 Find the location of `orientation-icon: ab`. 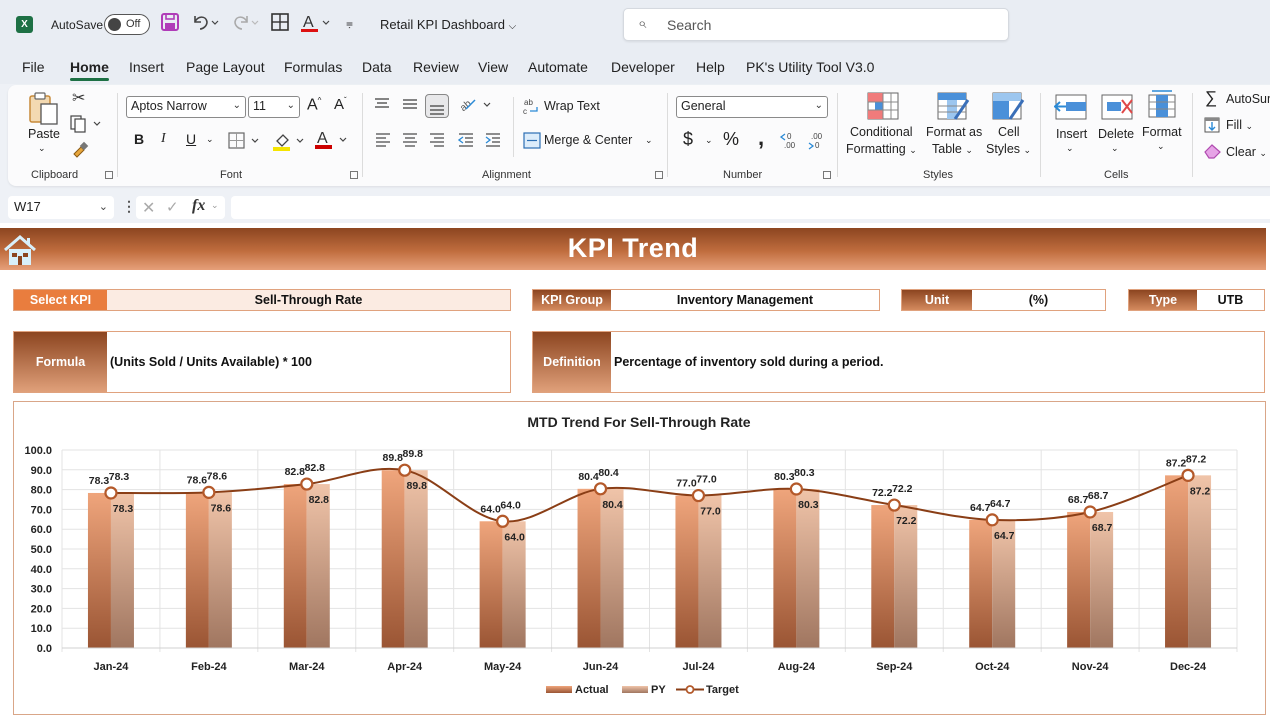

orientation-icon: ab is located at coordinates (476, 106).